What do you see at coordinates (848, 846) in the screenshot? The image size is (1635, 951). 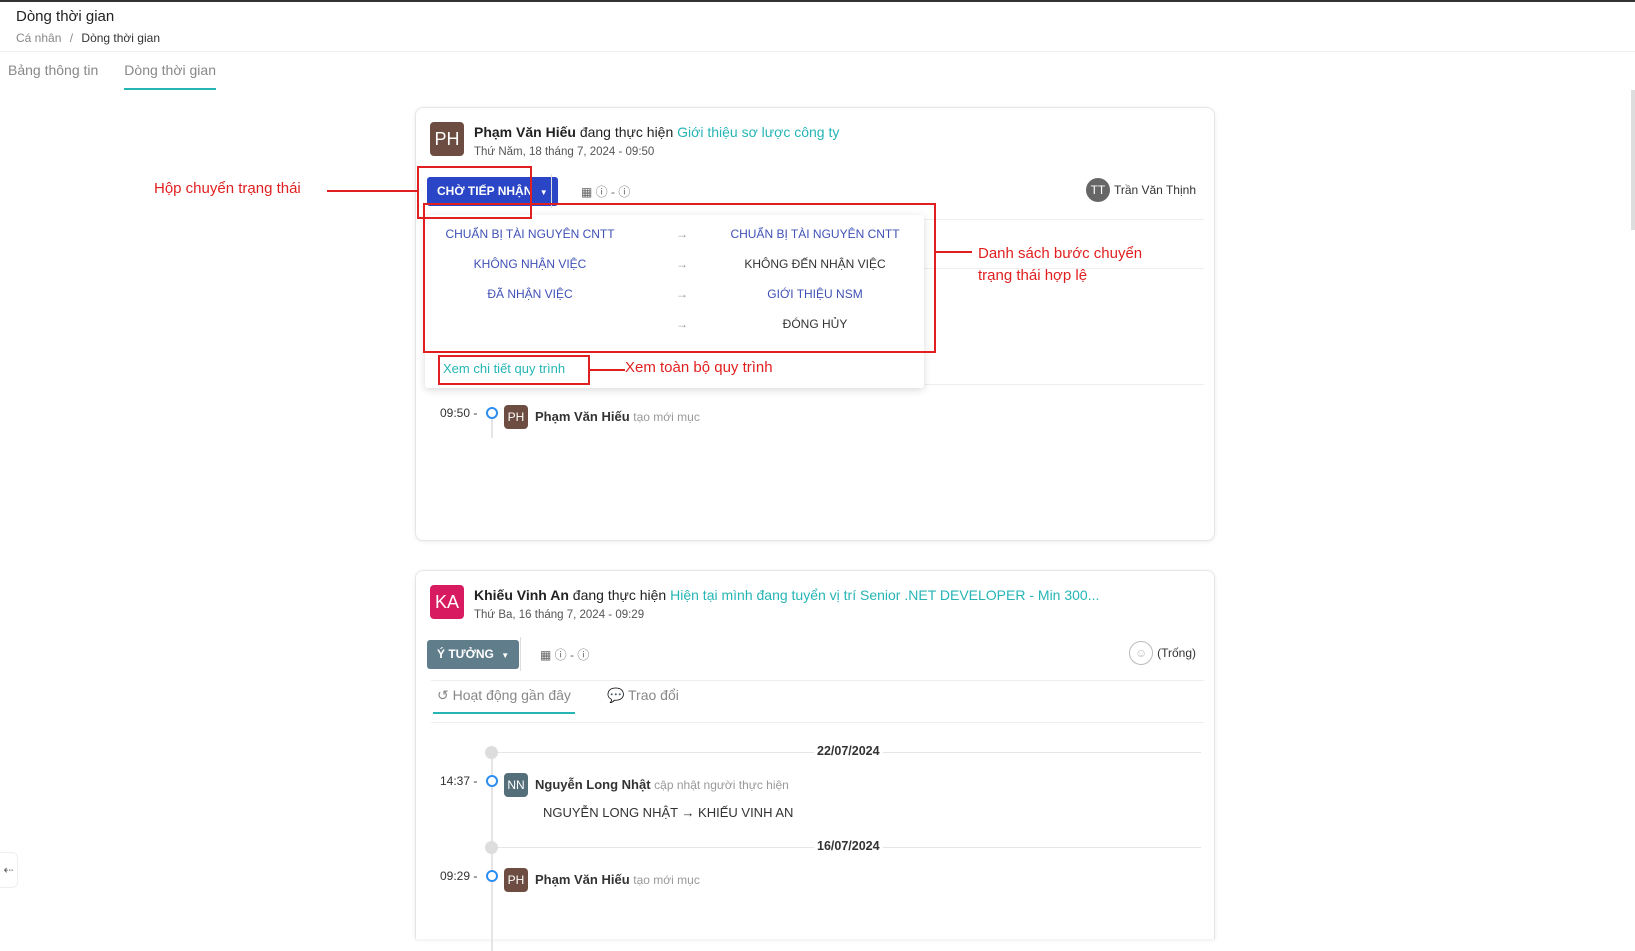 I see `timeline-date: 16/07/2024` at bounding box center [848, 846].